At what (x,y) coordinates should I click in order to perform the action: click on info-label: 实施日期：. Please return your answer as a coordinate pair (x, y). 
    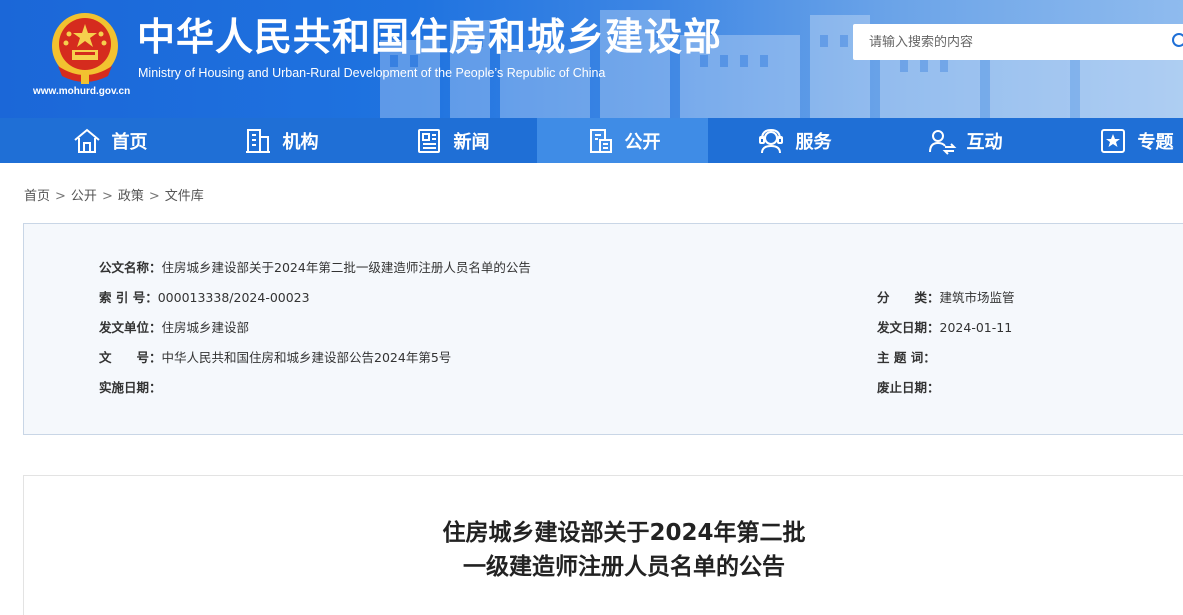
    Looking at the image, I should click on (130, 387).